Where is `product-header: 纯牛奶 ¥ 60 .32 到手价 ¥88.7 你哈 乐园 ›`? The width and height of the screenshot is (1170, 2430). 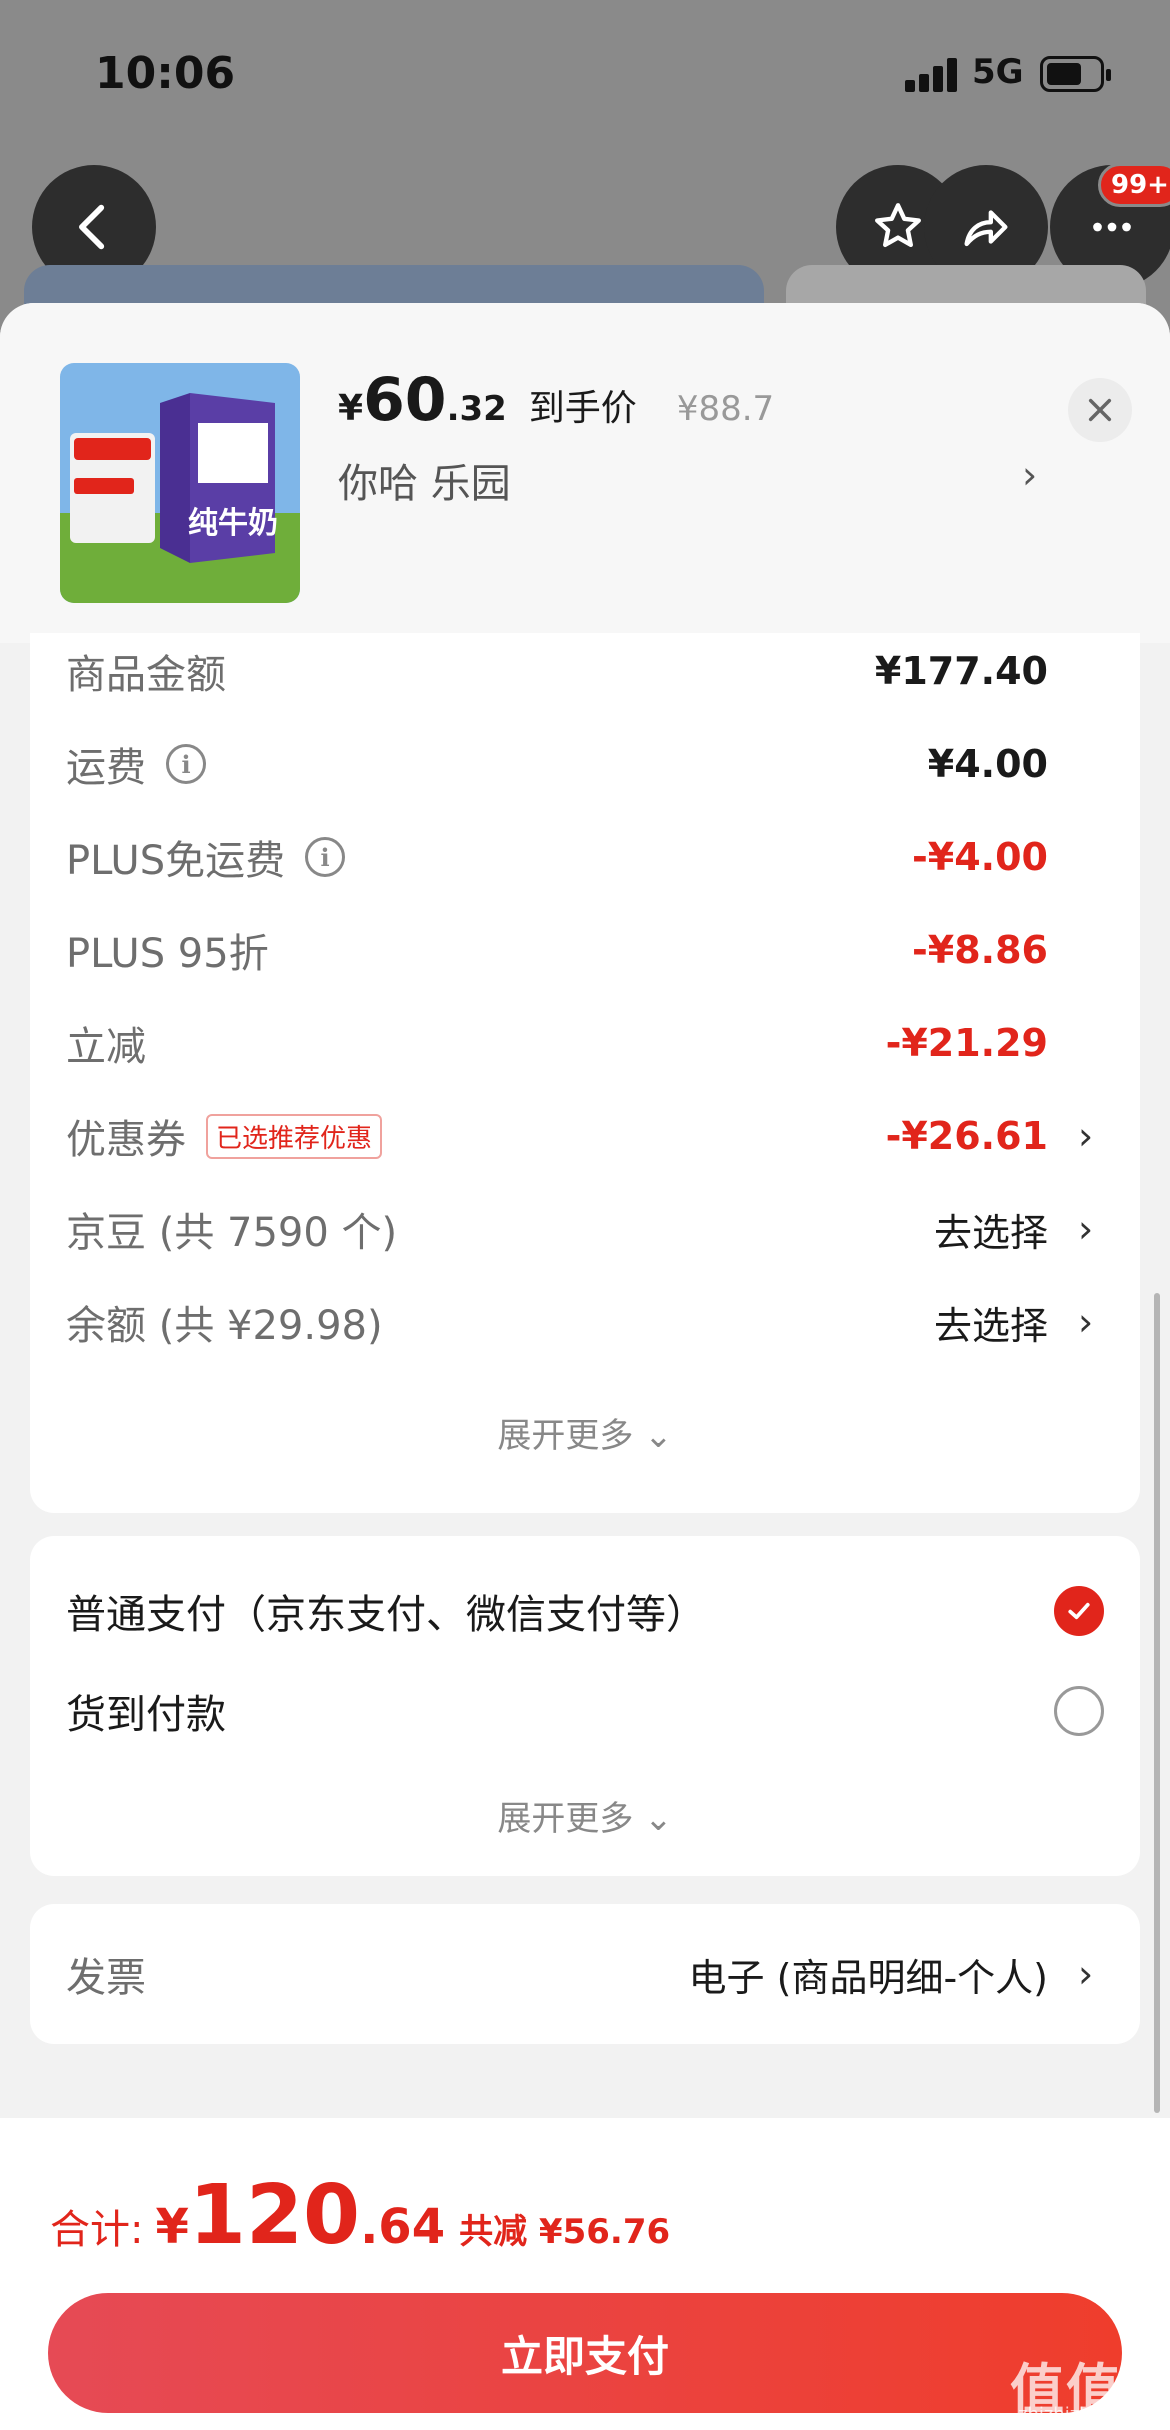
product-header: 纯牛奶 ¥ 60 .32 到手价 ¥88.7 你哈 乐园 › is located at coordinates (585, 473).